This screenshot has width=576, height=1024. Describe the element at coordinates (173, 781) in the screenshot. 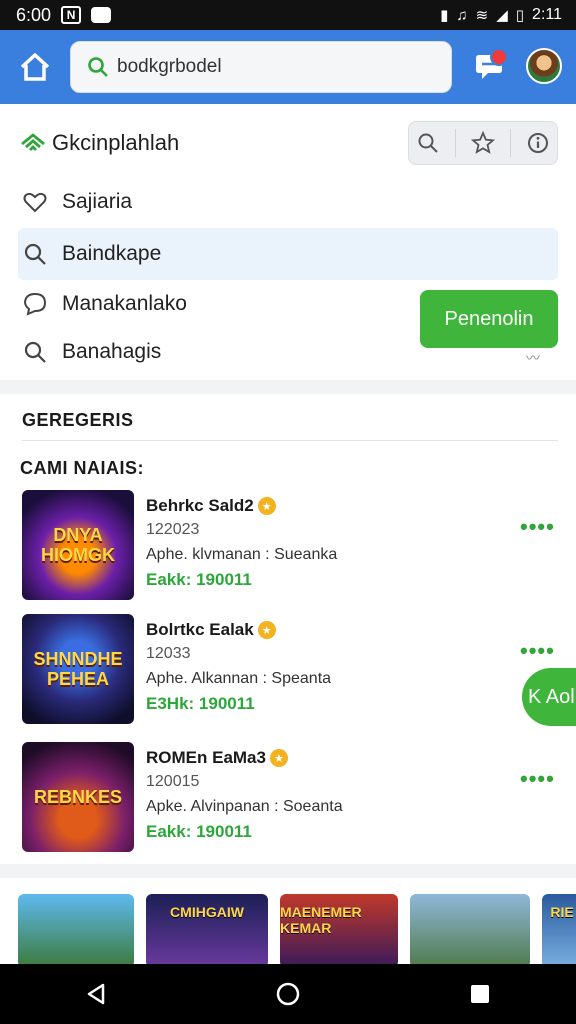

I see `game-number: 120015` at that location.